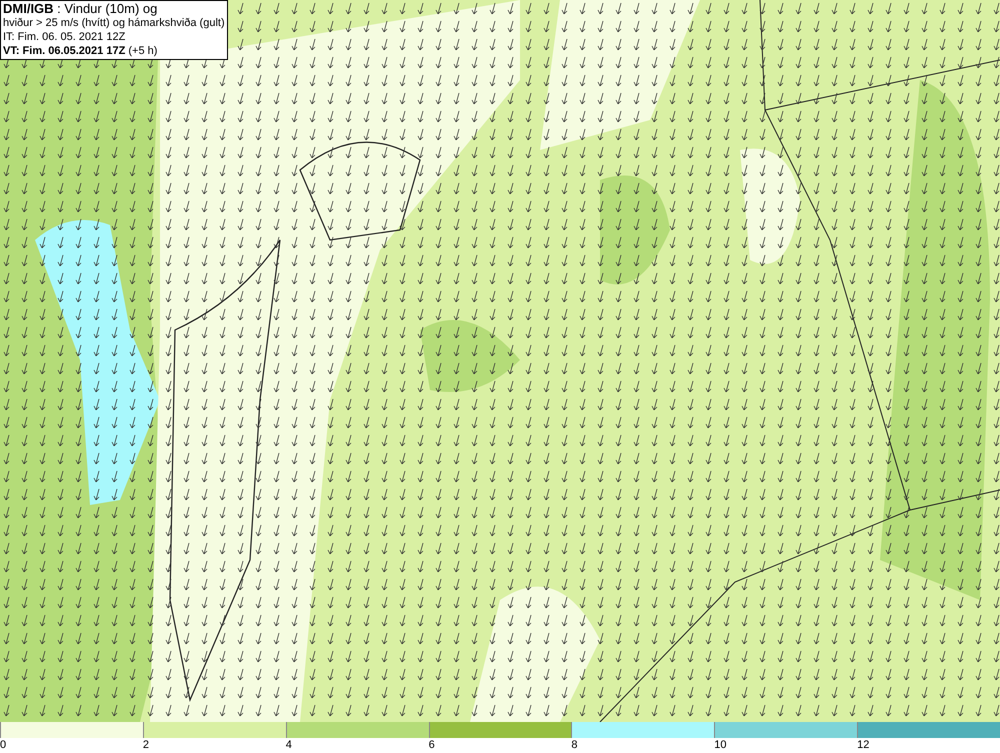 This screenshot has width=1000, height=753. I want to click on scale-label: 0, so click(3, 745).